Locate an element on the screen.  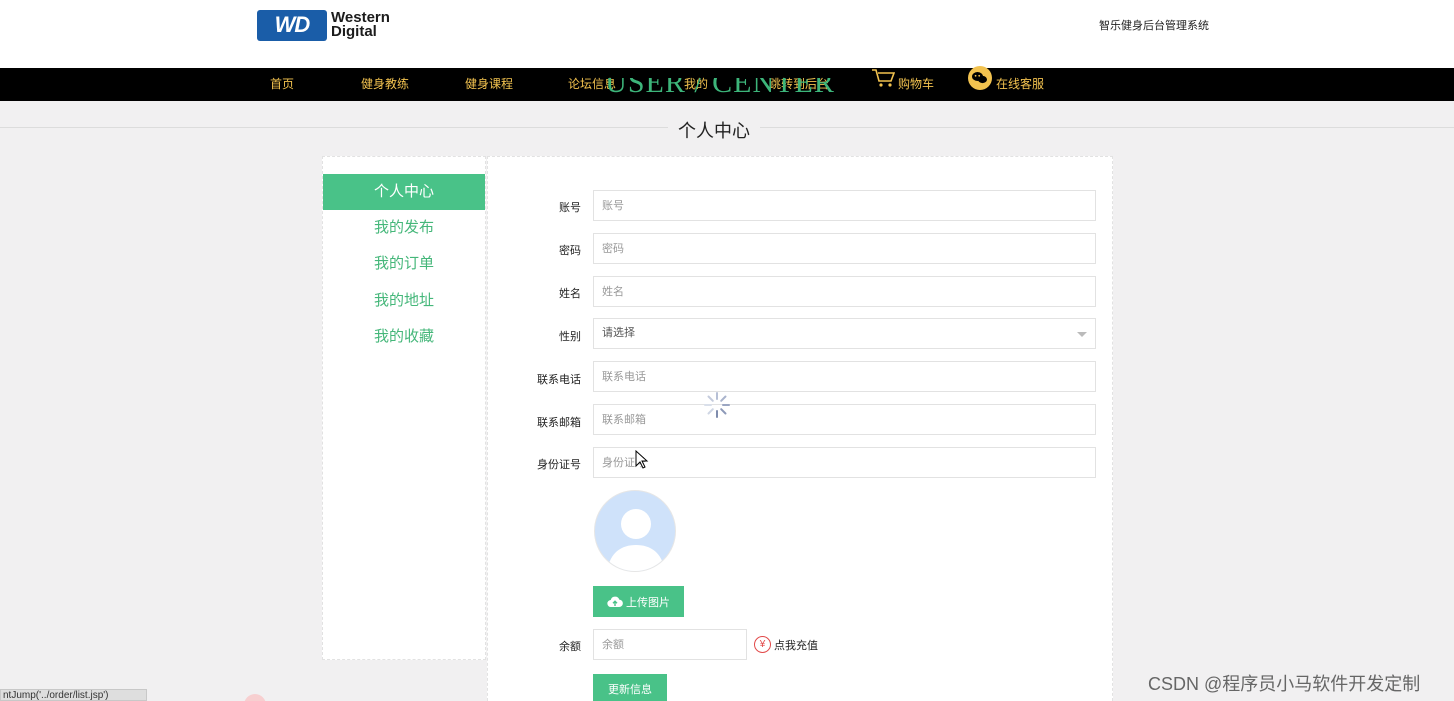
sidebar-item-orders: 我的订单 is located at coordinates (404, 264).